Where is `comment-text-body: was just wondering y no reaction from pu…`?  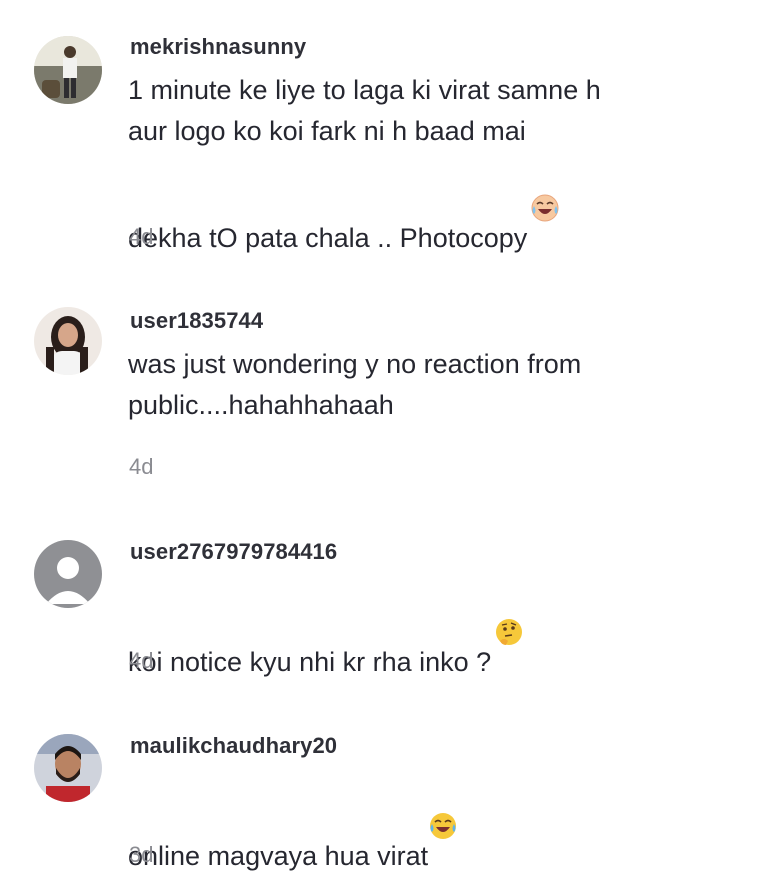 comment-text-body: was just wondering y no reaction from pu… is located at coordinates (355, 384).